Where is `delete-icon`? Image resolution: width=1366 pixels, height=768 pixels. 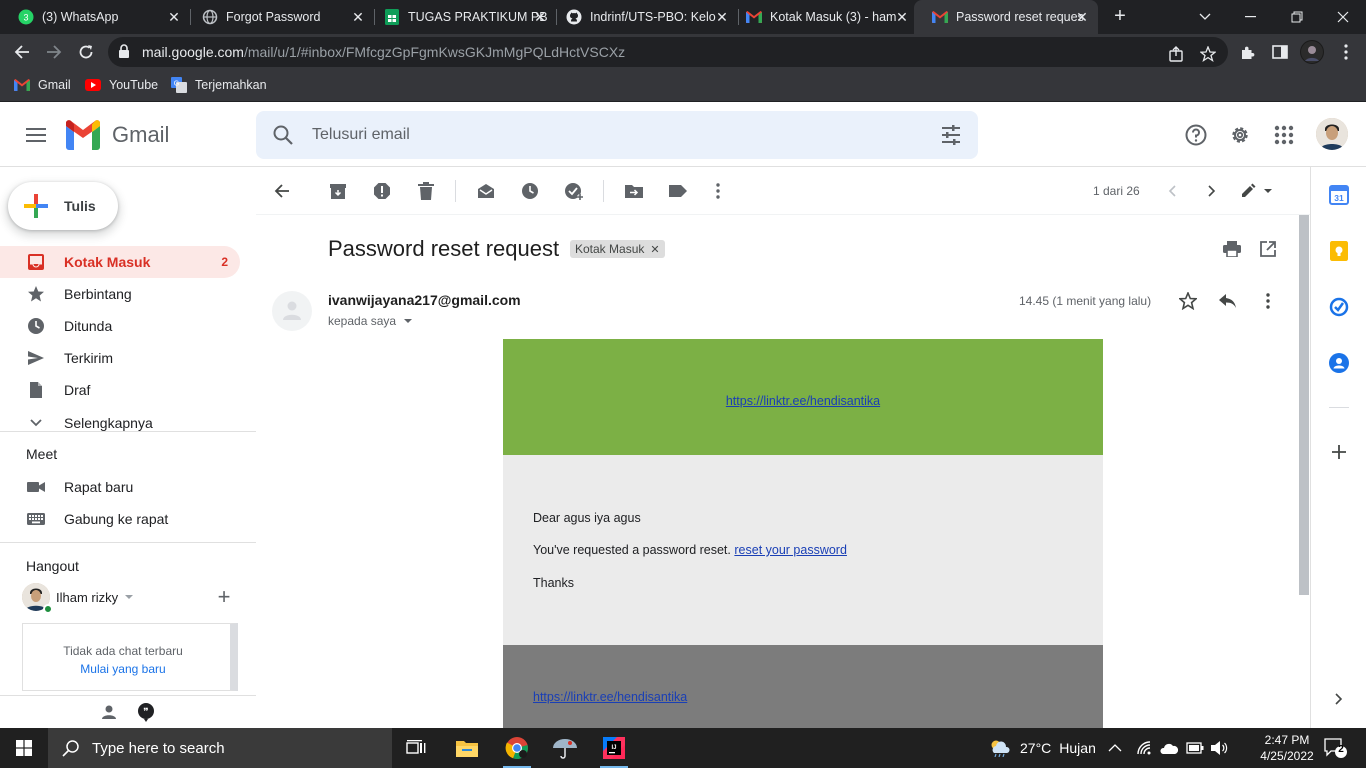
delete-icon is located at coordinates (426, 191).